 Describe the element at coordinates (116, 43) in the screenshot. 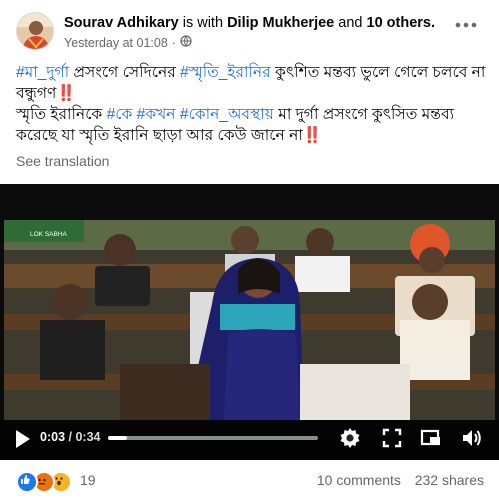

I see `post-timestamp: Yesterday at 01:08` at that location.